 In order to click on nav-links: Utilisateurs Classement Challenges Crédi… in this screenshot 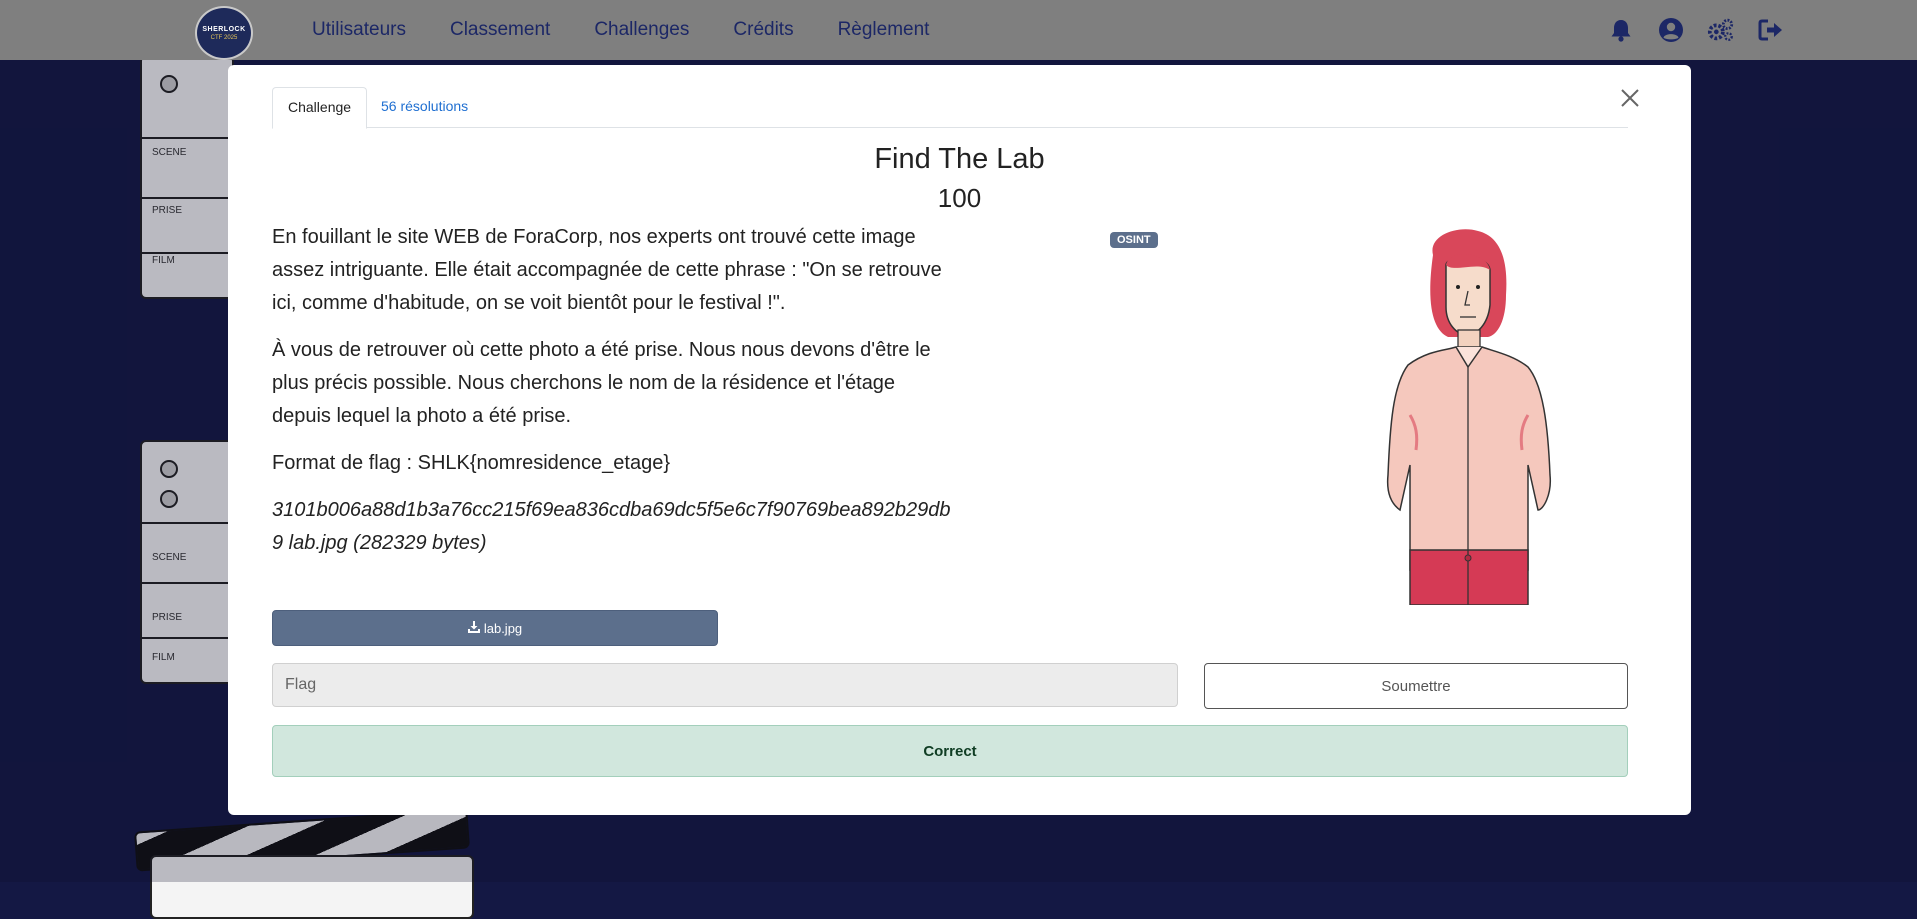, I will do `click(620, 30)`.